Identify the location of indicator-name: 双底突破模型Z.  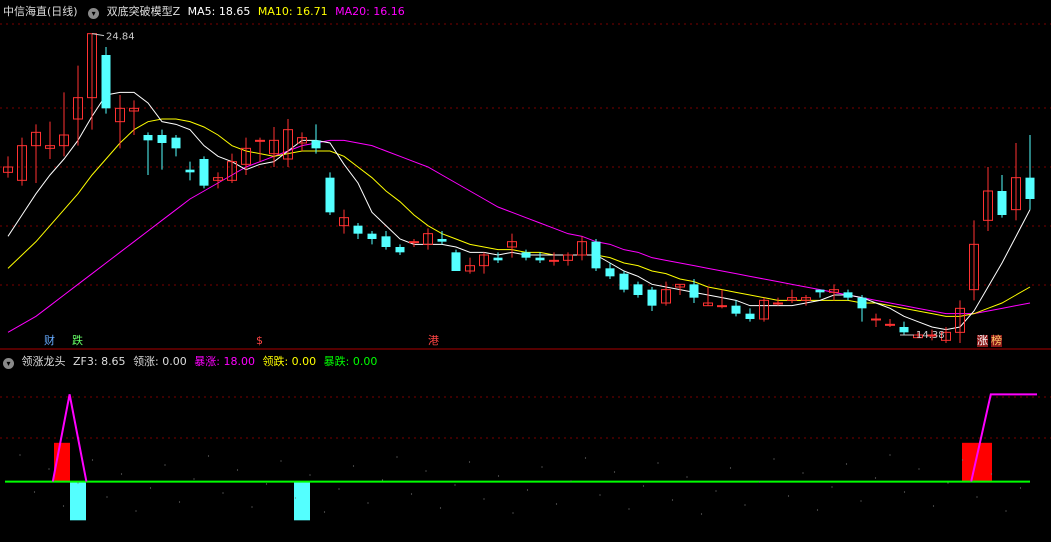
(143, 11).